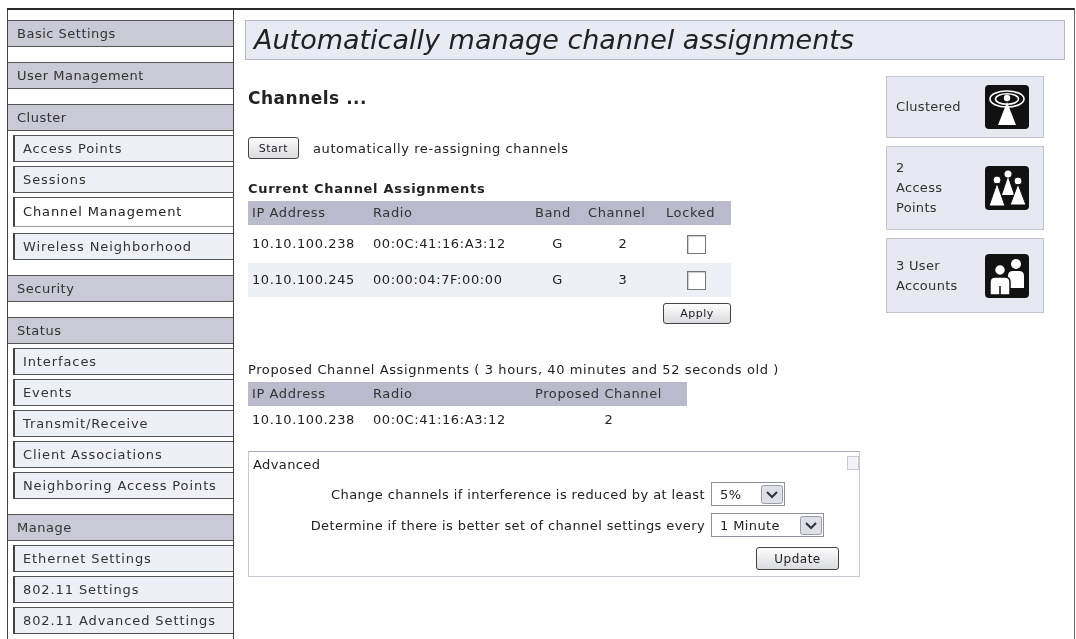 This screenshot has width=1076, height=639. What do you see at coordinates (287, 465) in the screenshot?
I see `panel-title: Advanced` at bounding box center [287, 465].